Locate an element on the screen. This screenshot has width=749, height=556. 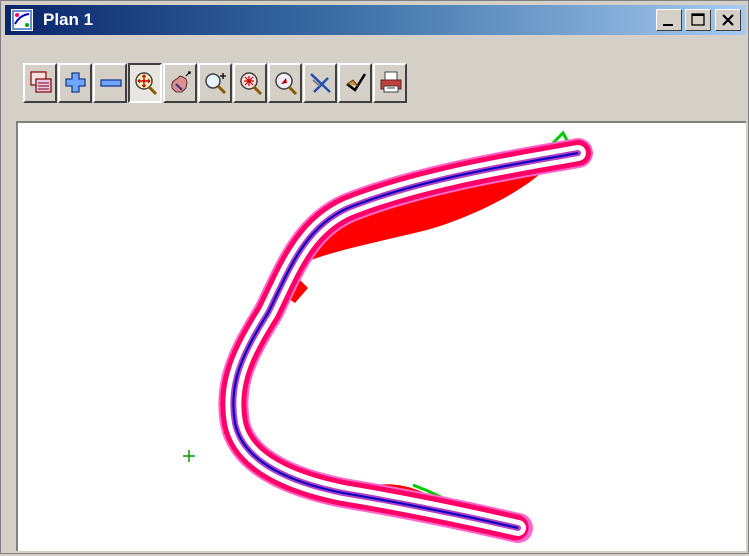
pick-button is located at coordinates (285, 83).